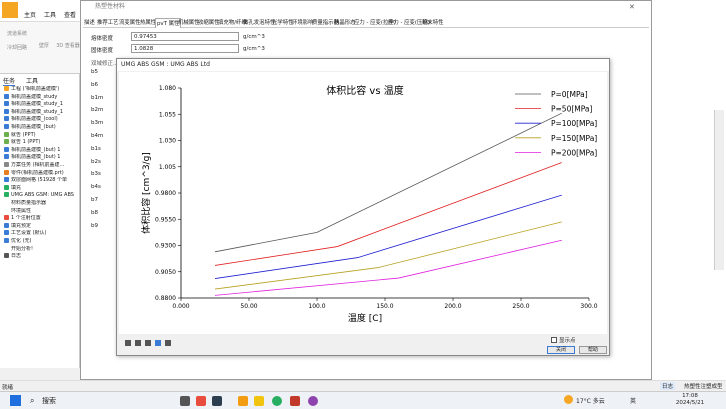 This screenshot has width=726, height=409. I want to click on tree-item-label: 零件(相机前盖建模.prt), so click(37, 172).